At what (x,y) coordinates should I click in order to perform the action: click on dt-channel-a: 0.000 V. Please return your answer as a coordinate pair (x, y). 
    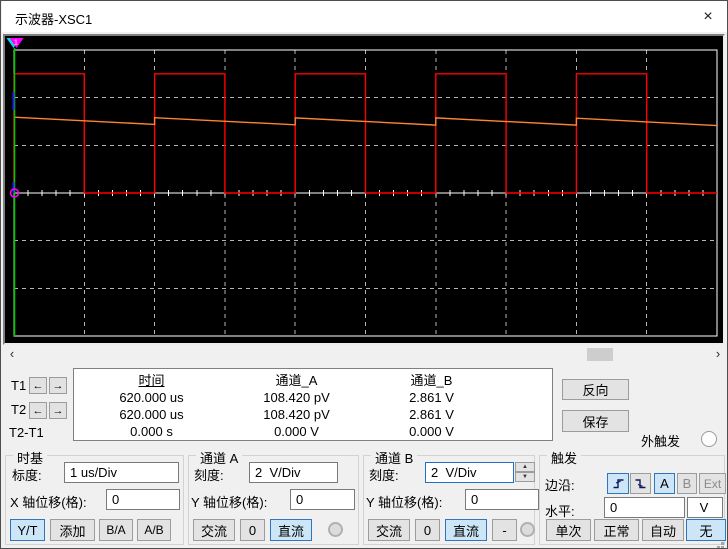
    Looking at the image, I should click on (296, 431).